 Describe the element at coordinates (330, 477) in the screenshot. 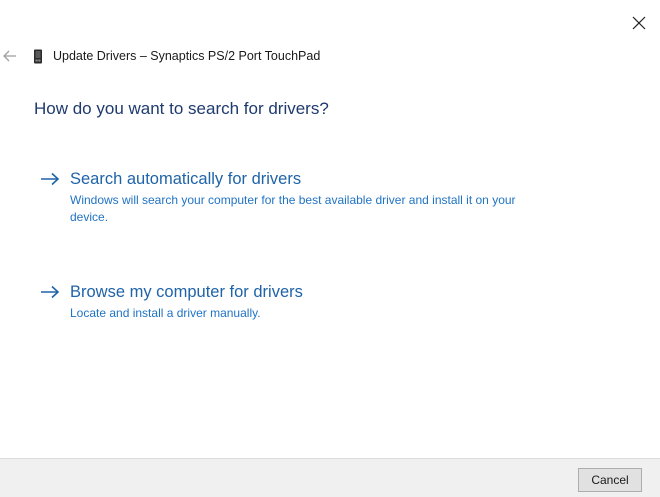

I see `dialog-footer: Cancel` at that location.